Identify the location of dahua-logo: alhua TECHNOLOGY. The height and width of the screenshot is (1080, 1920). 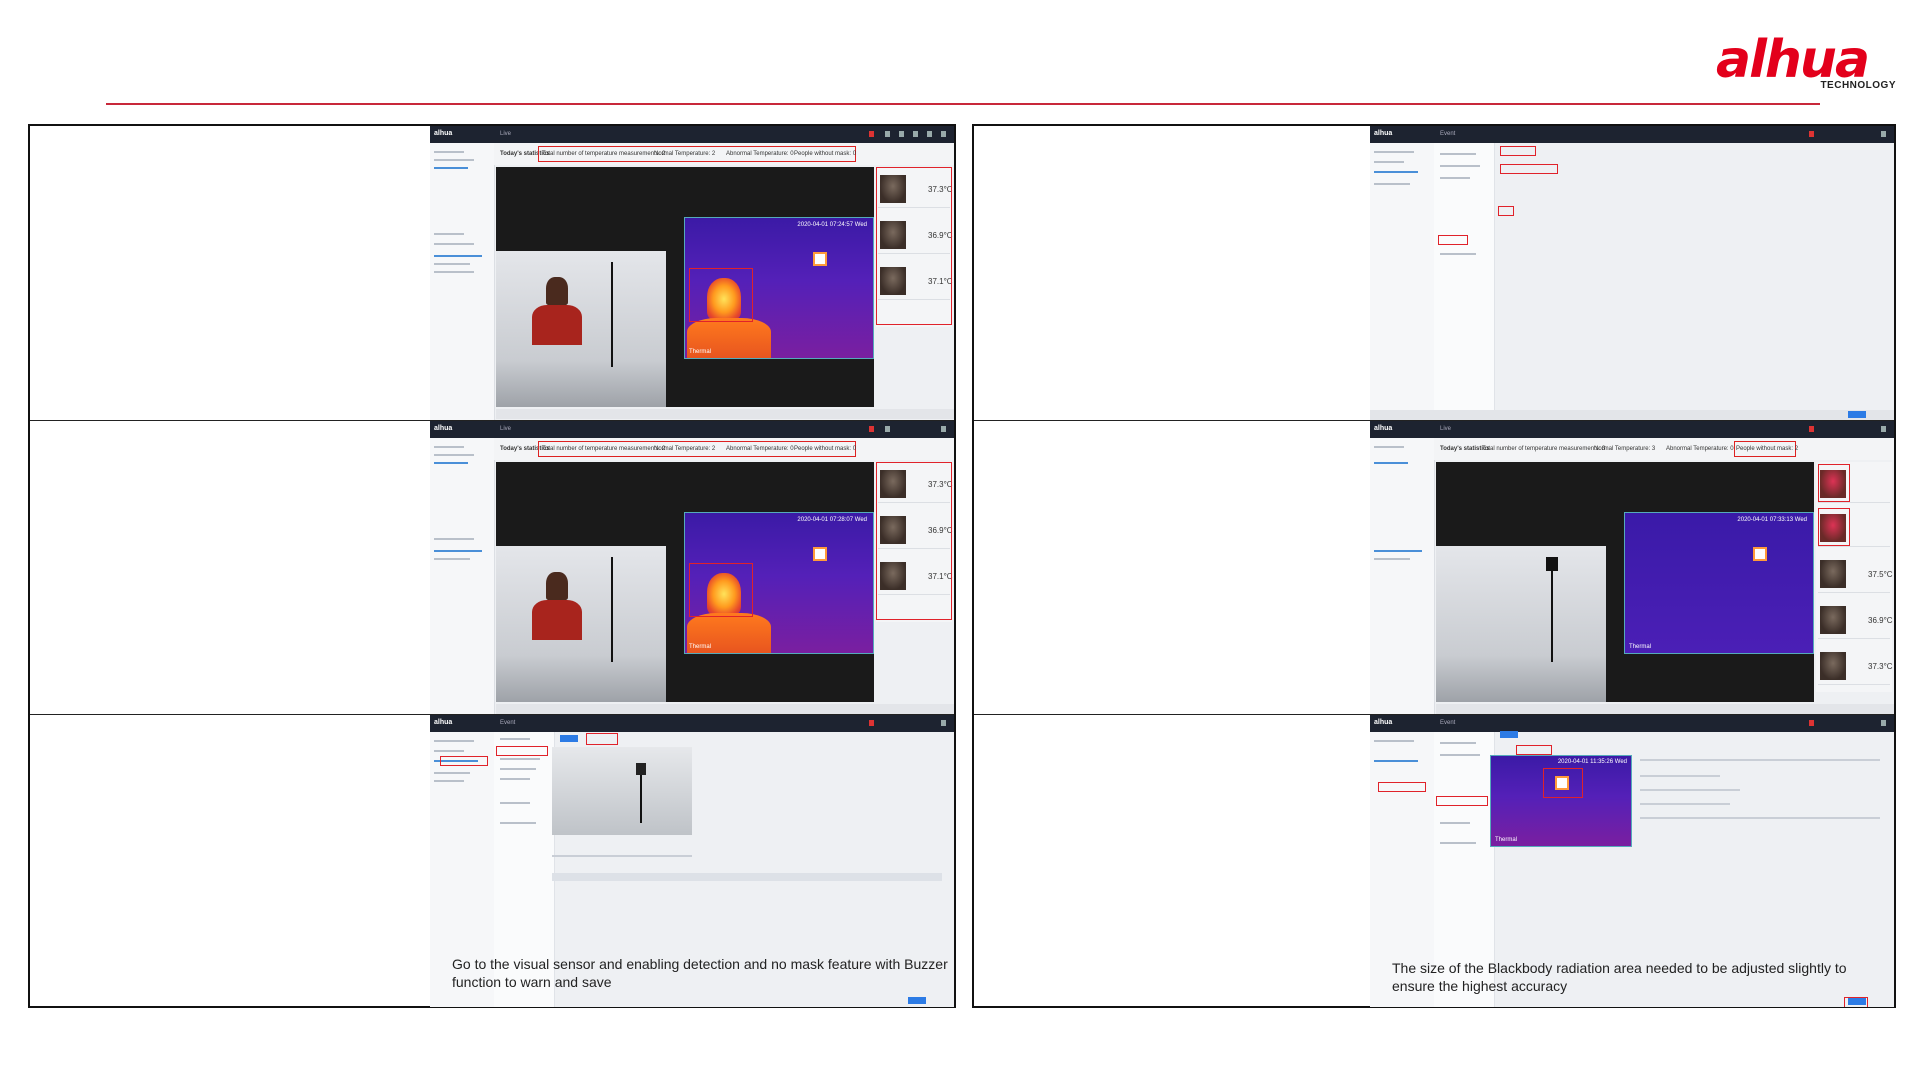
(1806, 60).